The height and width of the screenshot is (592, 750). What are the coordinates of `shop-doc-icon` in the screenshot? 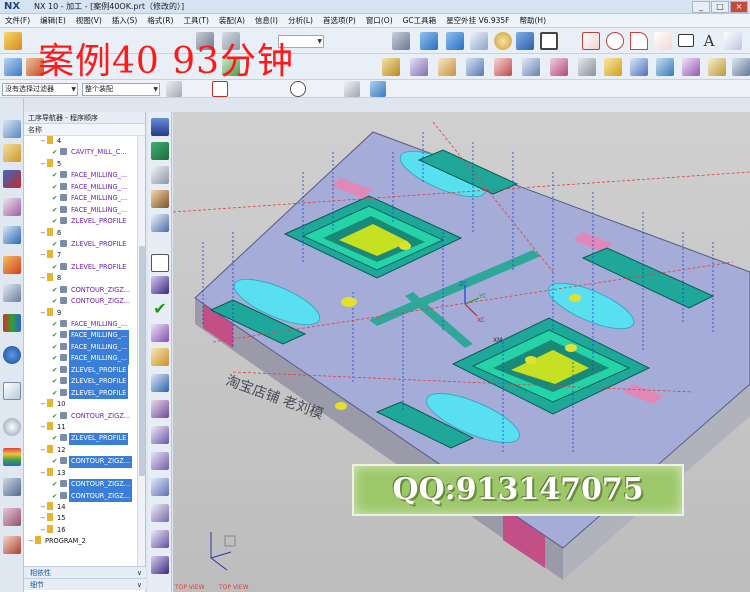 It's located at (160, 409).